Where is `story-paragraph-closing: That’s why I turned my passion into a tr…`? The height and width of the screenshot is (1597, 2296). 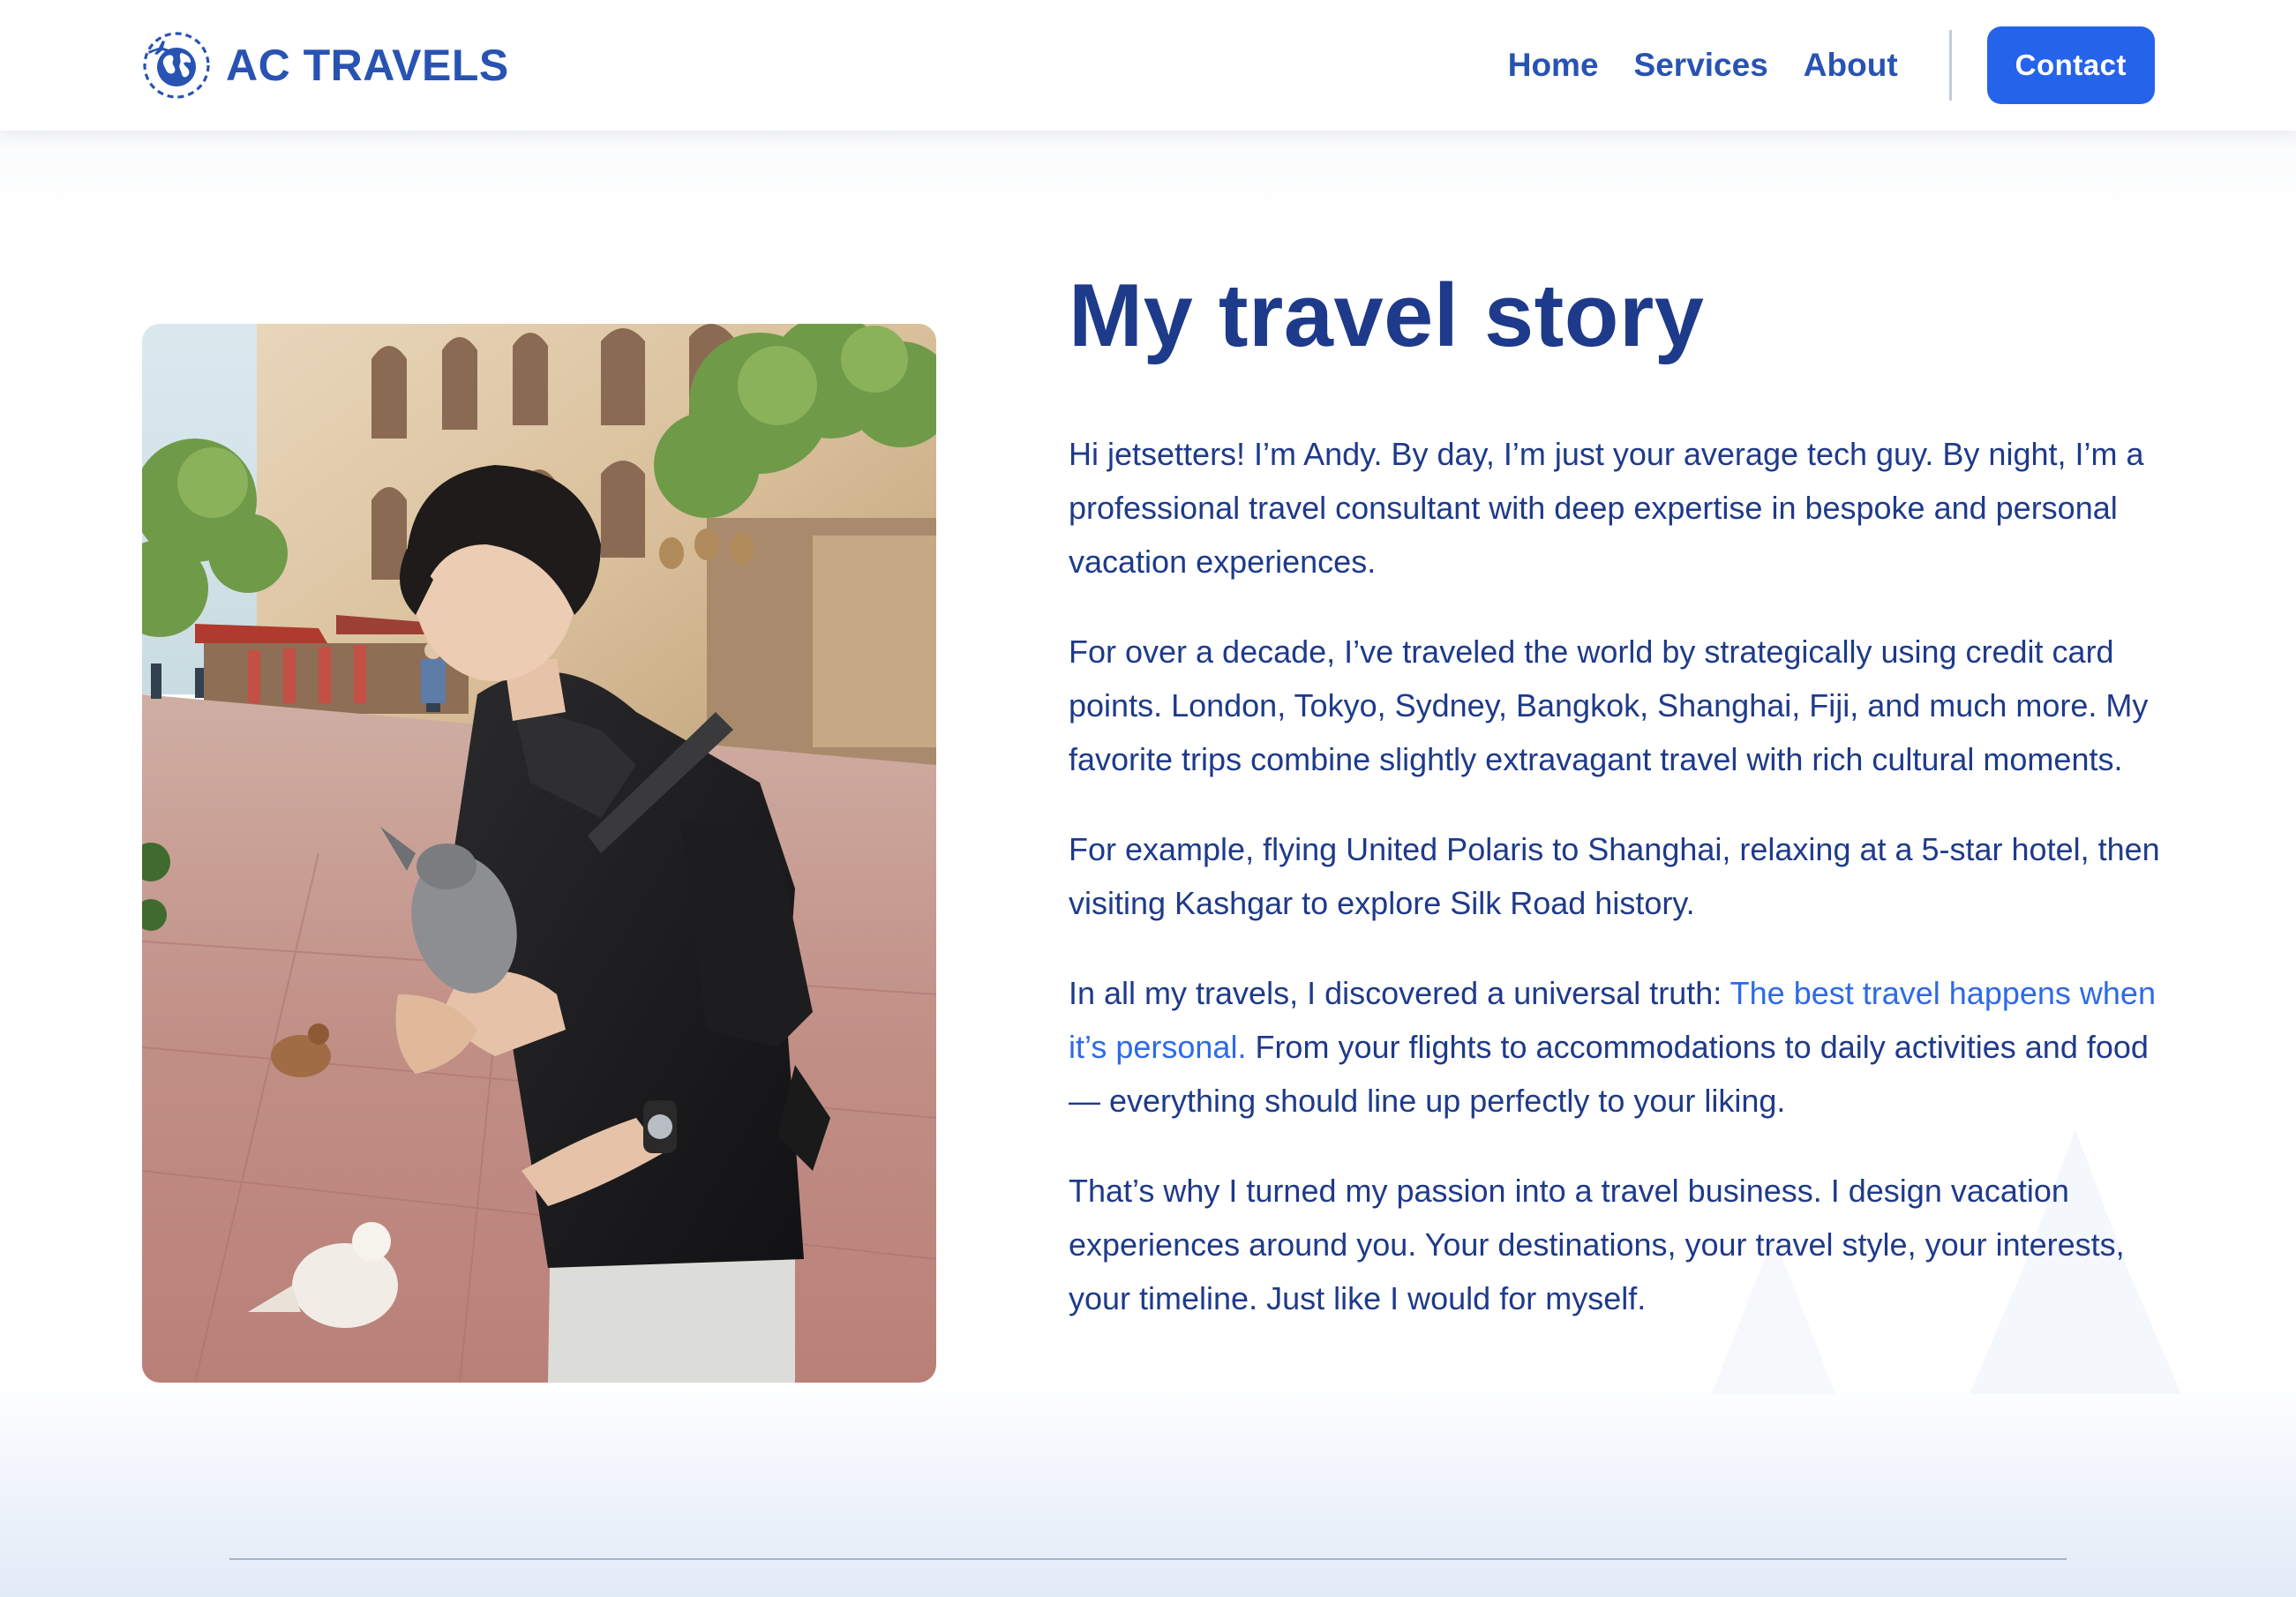 story-paragraph-closing: That’s why I turned my passion into a tr… is located at coordinates (1597, 1244).